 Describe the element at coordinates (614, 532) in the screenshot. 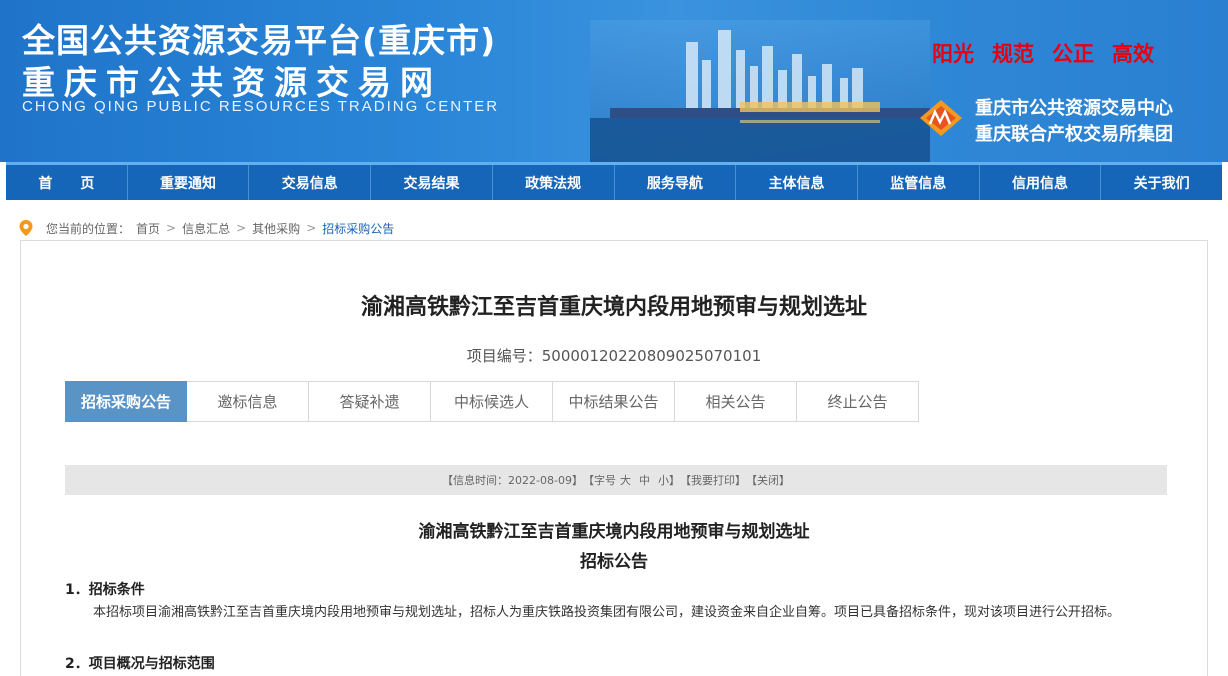

I see `document-title: 渝湘高铁黔江至吉首重庆境内段用地预审与规划选址` at that location.